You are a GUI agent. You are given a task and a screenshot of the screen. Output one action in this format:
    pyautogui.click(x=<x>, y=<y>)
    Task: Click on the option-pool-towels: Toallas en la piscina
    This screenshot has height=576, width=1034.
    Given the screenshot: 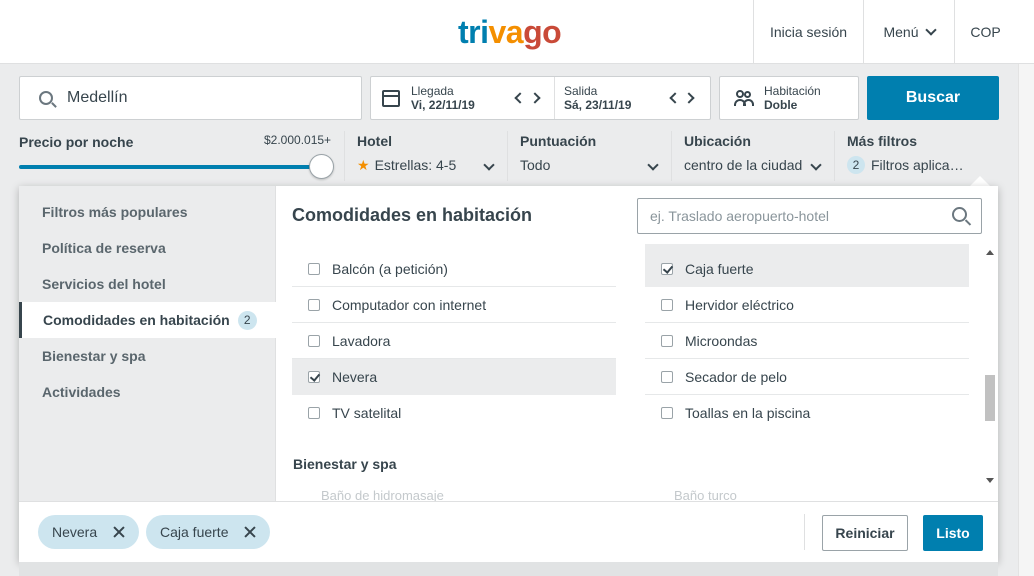 What is the action you would take?
    pyautogui.click(x=807, y=413)
    